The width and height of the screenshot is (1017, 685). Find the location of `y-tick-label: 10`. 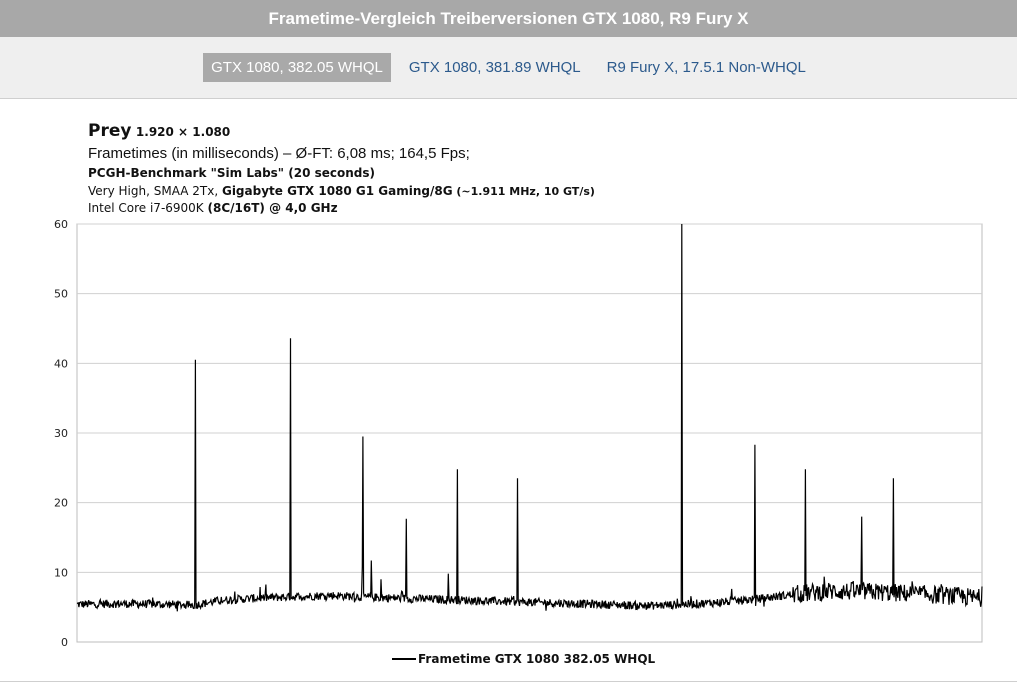

y-tick-label: 10 is located at coordinates (61, 572).